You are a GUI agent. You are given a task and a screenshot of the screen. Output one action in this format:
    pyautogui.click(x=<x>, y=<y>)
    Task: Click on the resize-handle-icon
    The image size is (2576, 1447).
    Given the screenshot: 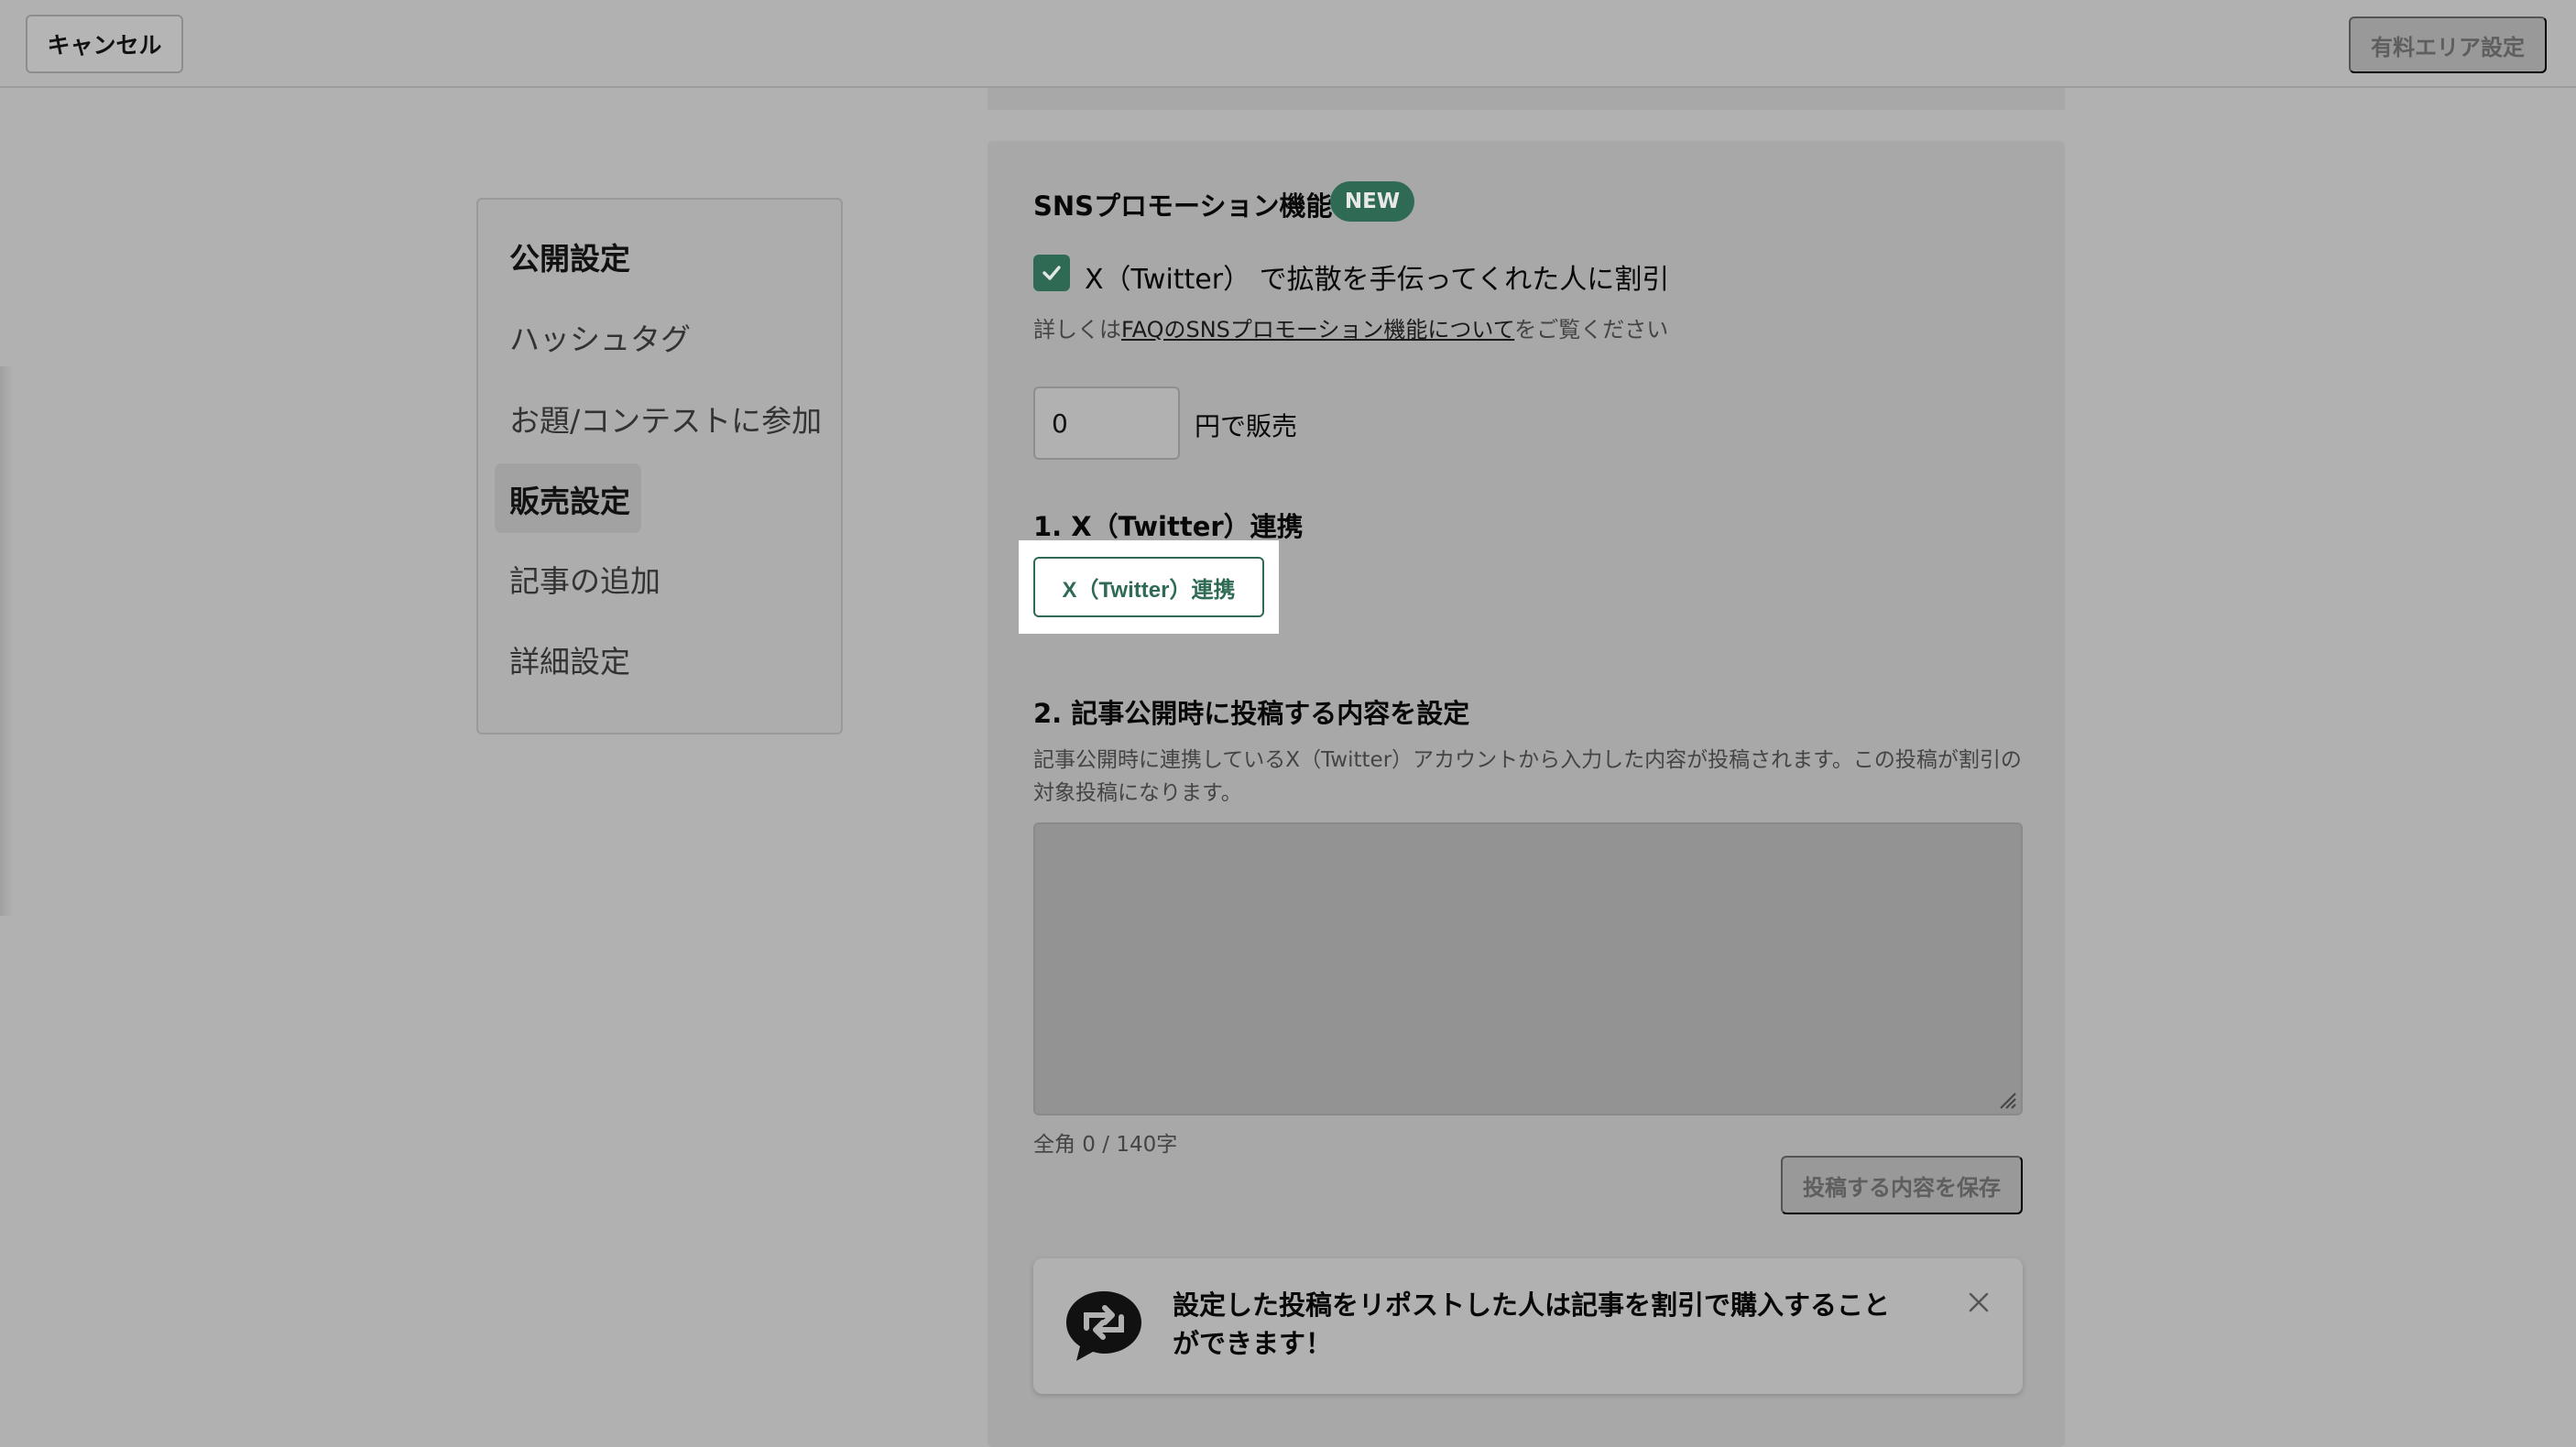 What is the action you would take?
    pyautogui.click(x=2007, y=1100)
    